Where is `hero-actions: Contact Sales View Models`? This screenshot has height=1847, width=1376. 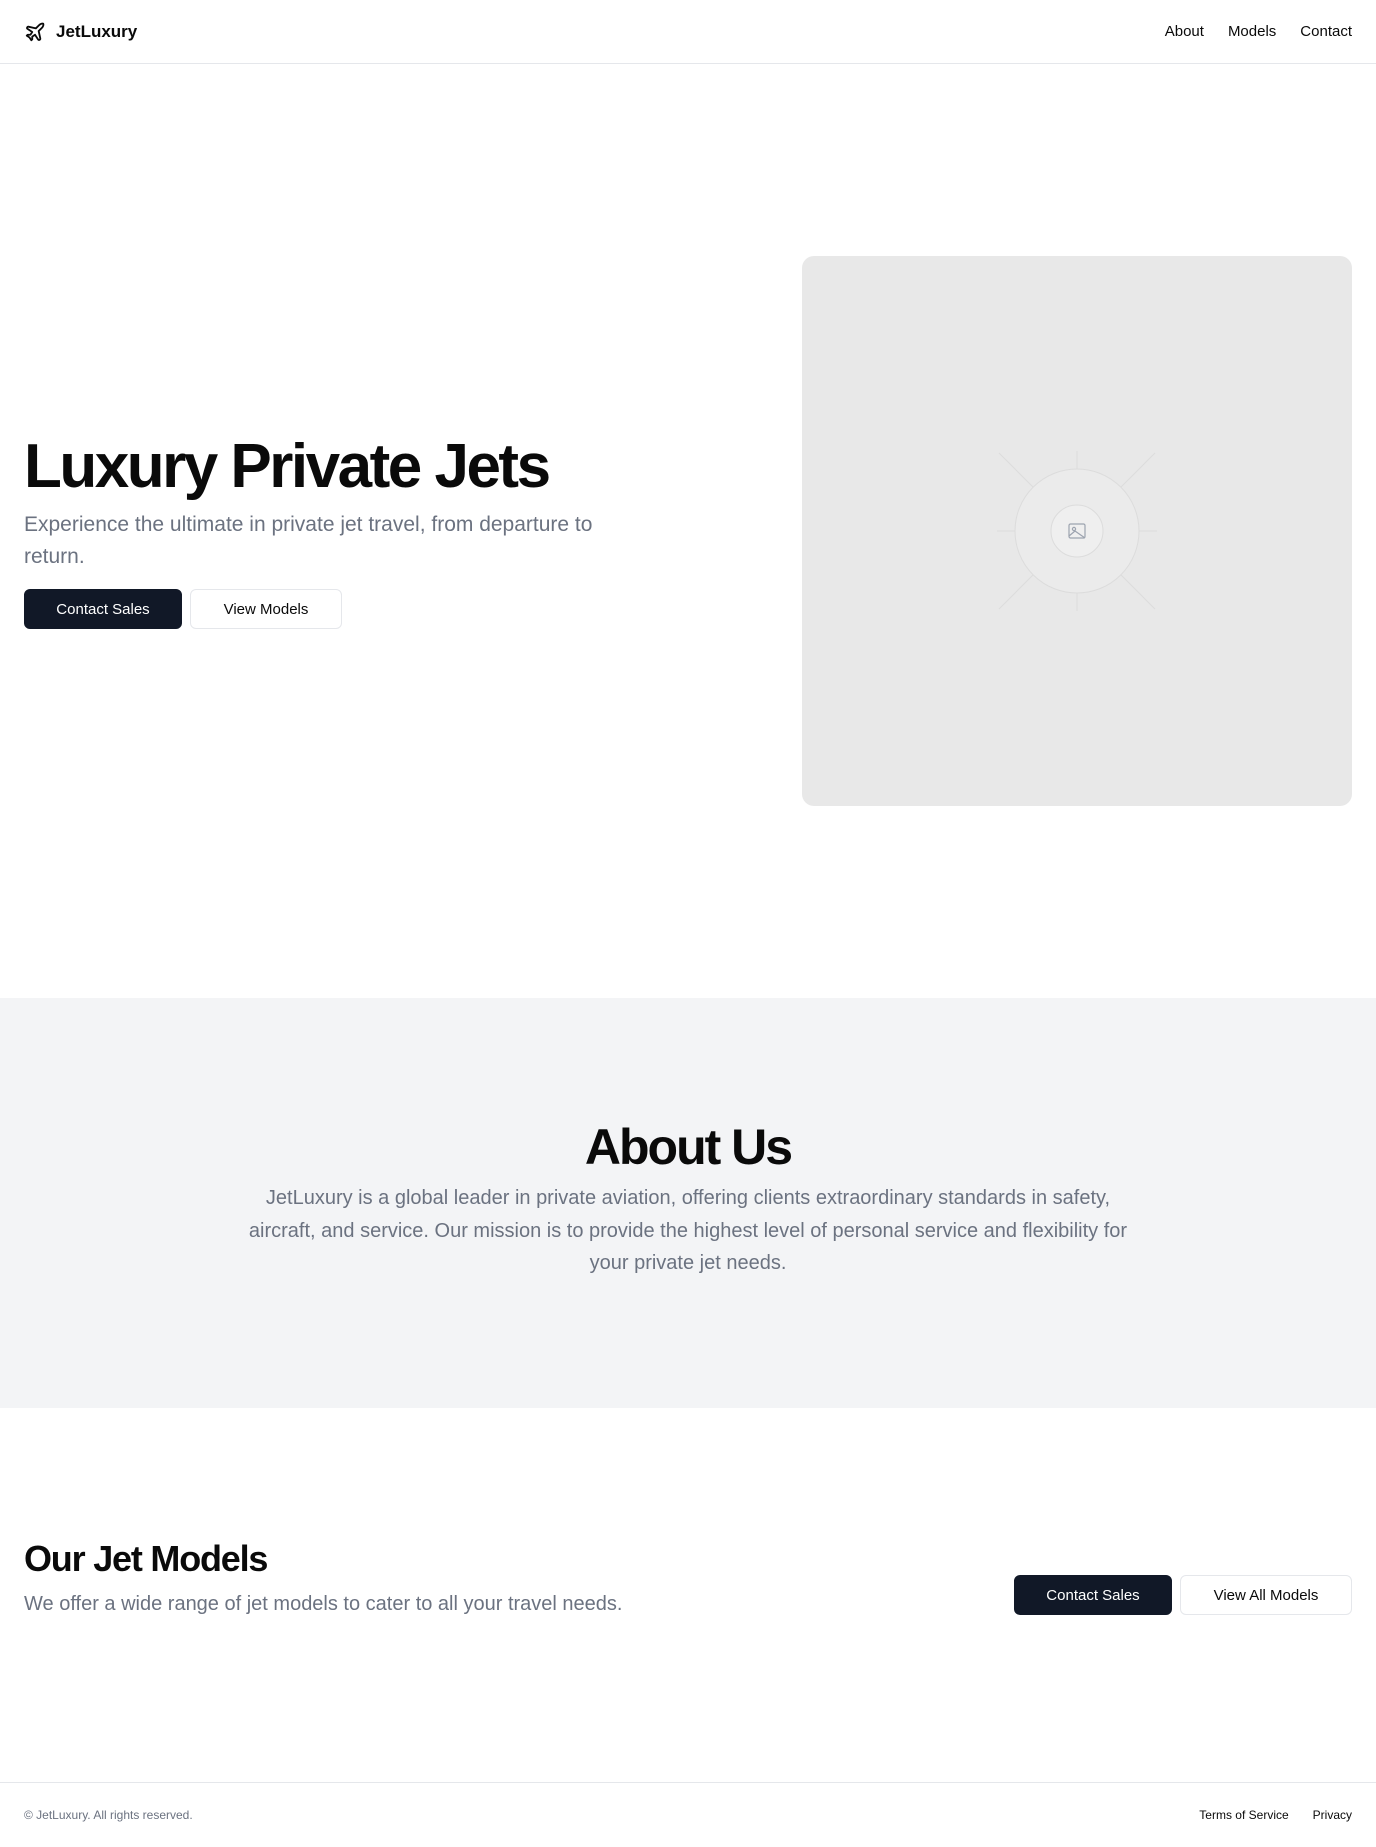 hero-actions: Contact Sales View Models is located at coordinates (334, 609).